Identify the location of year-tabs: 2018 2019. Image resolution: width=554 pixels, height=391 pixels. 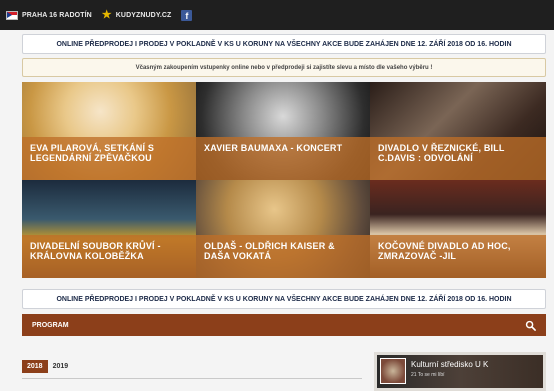
(47, 366).